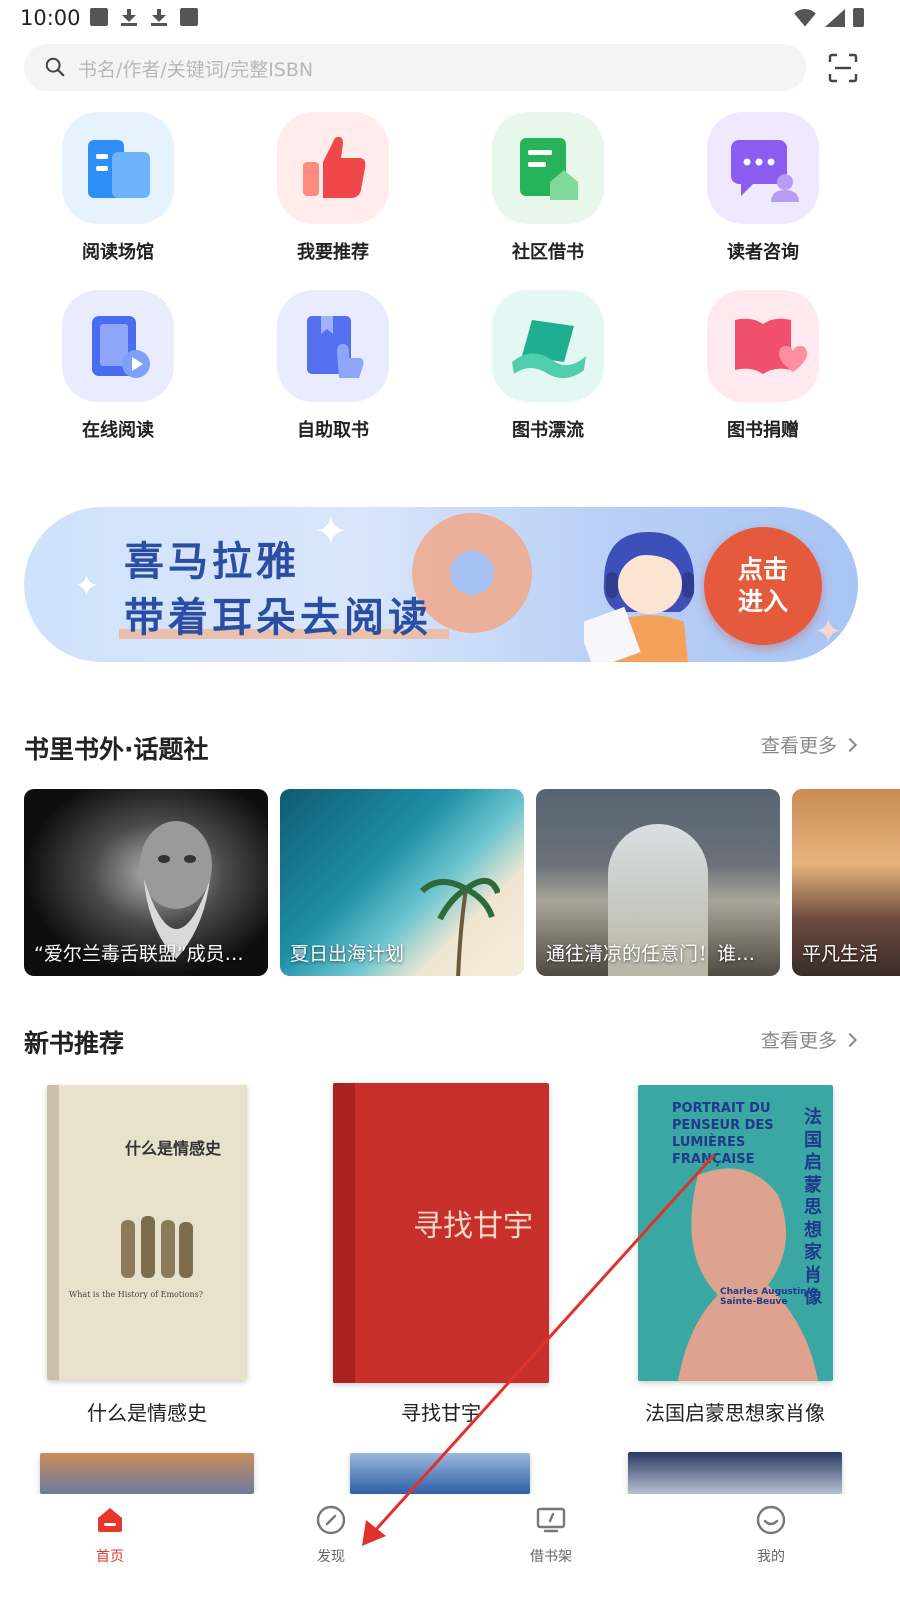  Describe the element at coordinates (212, 561) in the screenshot. I see `banner-headline: 喜马拉雅` at that location.